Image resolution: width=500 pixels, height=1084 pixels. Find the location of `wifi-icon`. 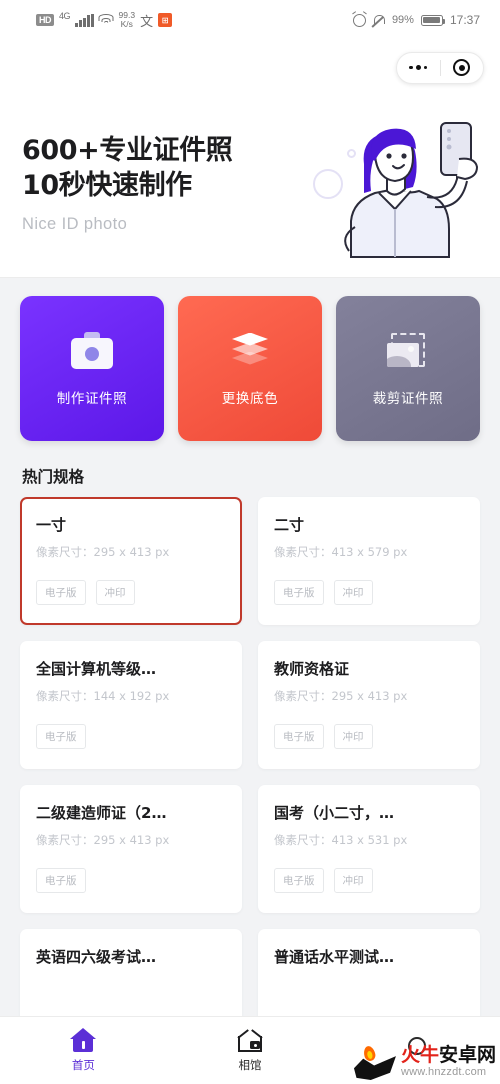

wifi-icon is located at coordinates (106, 20).